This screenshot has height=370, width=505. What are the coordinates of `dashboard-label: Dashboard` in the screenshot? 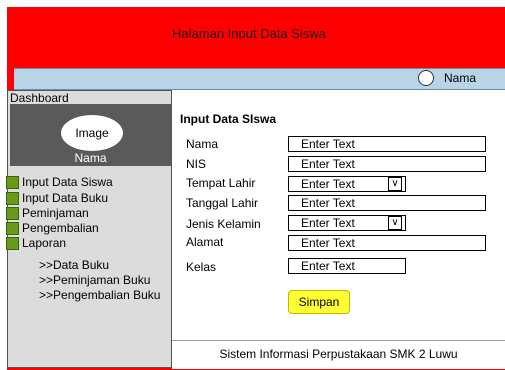 It's located at (39, 98).